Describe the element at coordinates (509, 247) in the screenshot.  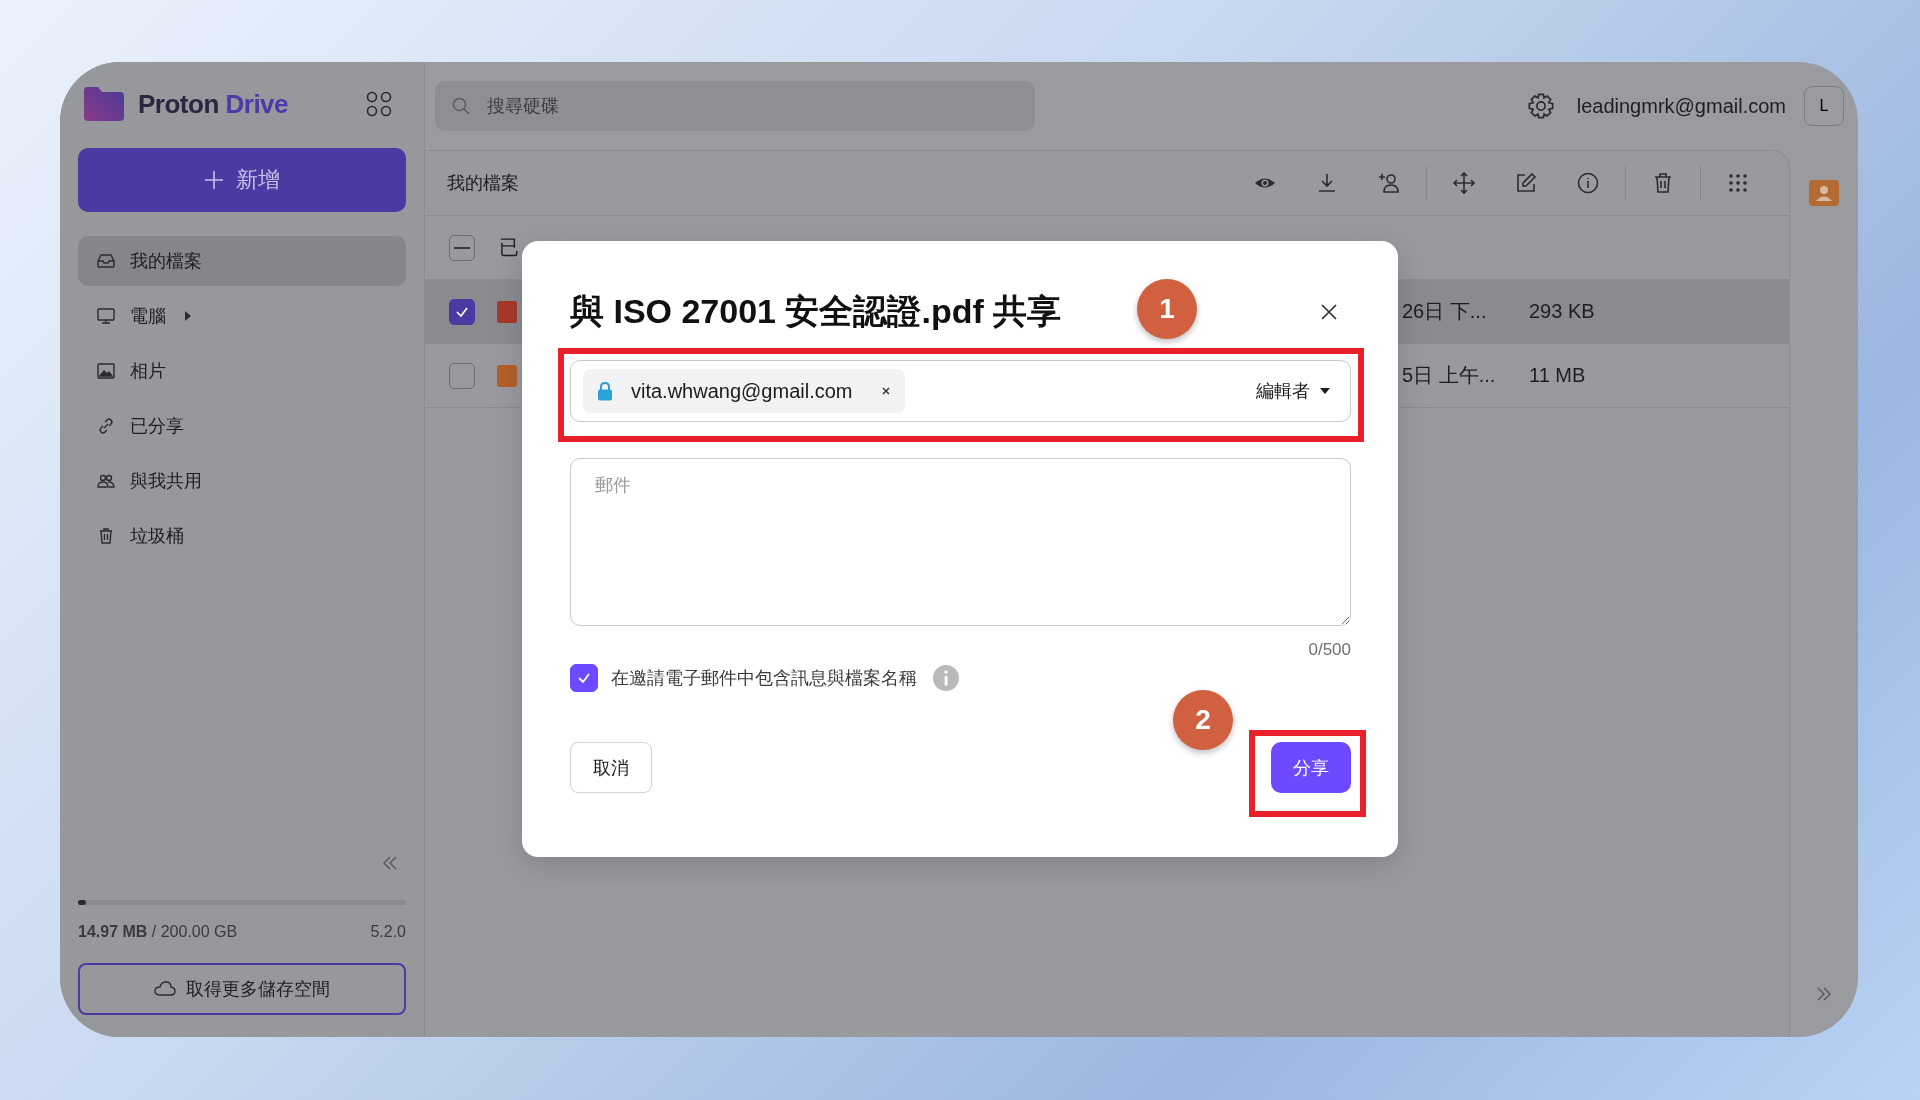
I see `selection-label: 已` at that location.